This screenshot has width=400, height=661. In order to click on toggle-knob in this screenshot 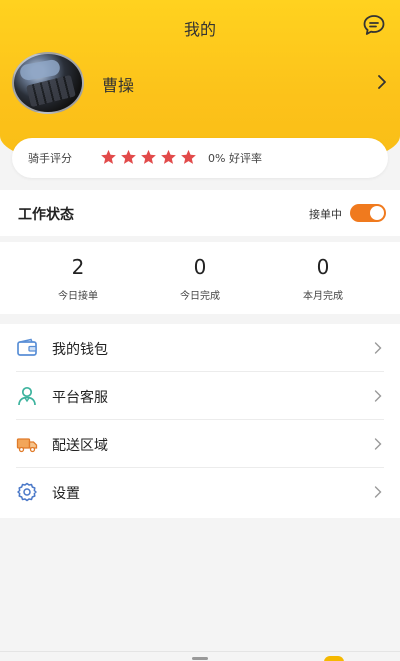, I will do `click(377, 213)`.